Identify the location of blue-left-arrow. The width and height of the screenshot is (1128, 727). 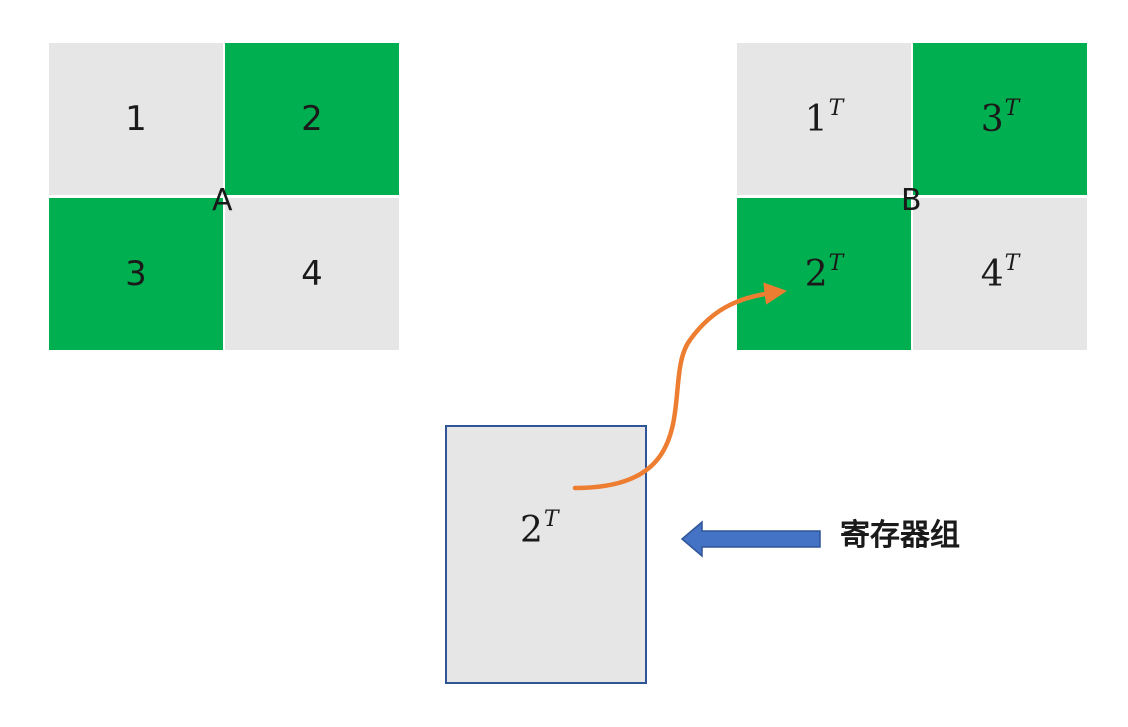
(750, 539).